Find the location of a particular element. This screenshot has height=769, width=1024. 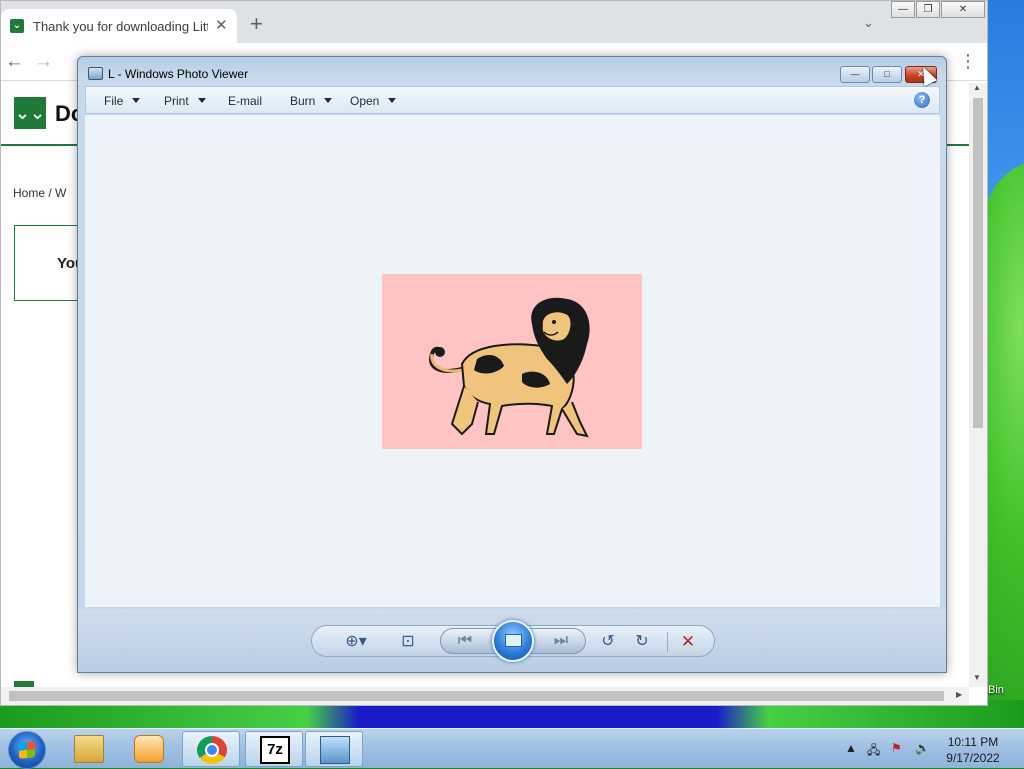

menu-burn: Burn is located at coordinates (311, 101).